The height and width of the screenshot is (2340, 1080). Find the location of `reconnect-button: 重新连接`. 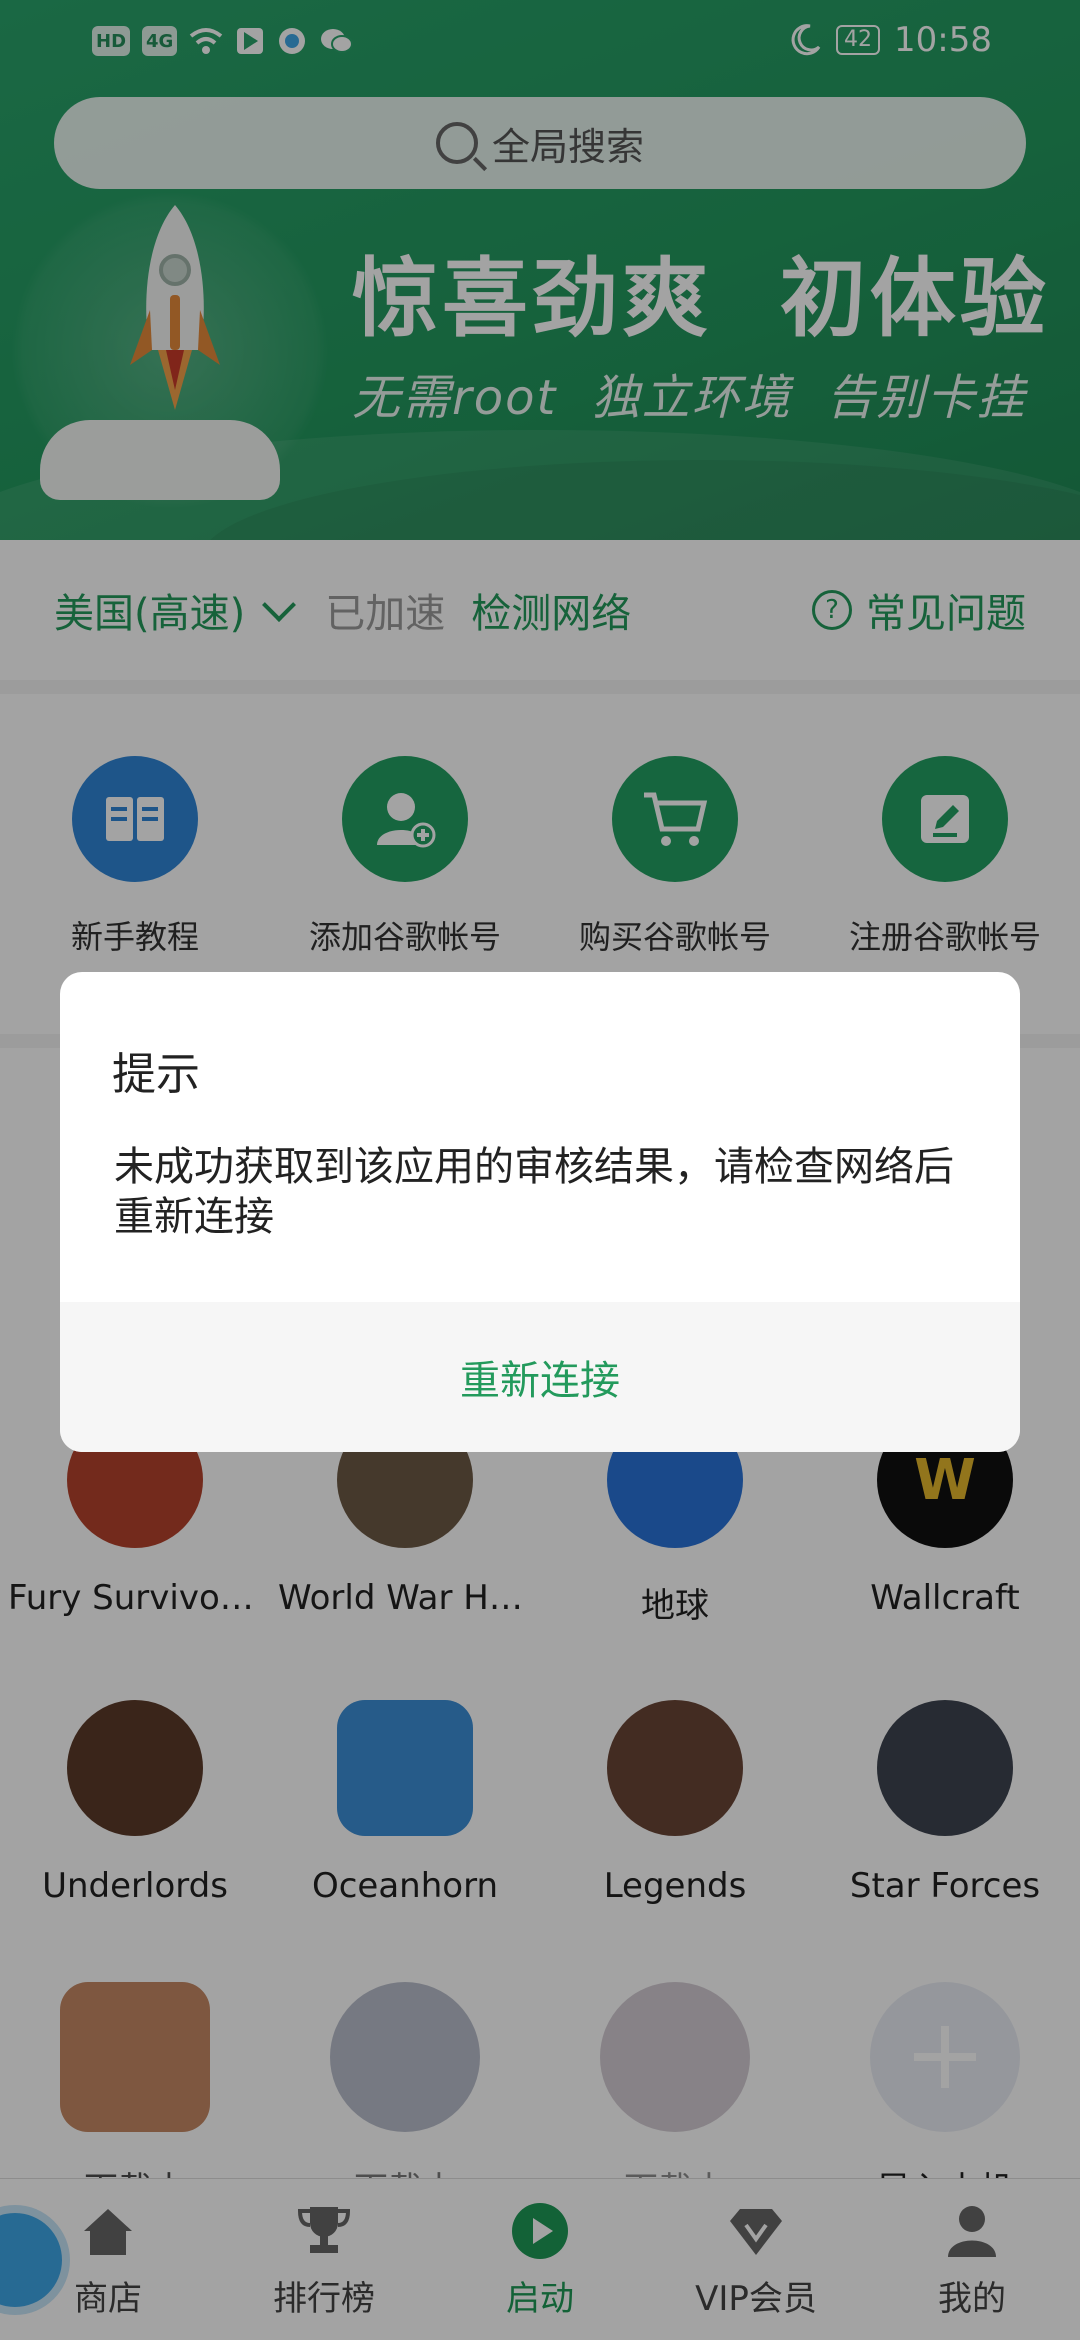

reconnect-button: 重新连接 is located at coordinates (540, 1377).